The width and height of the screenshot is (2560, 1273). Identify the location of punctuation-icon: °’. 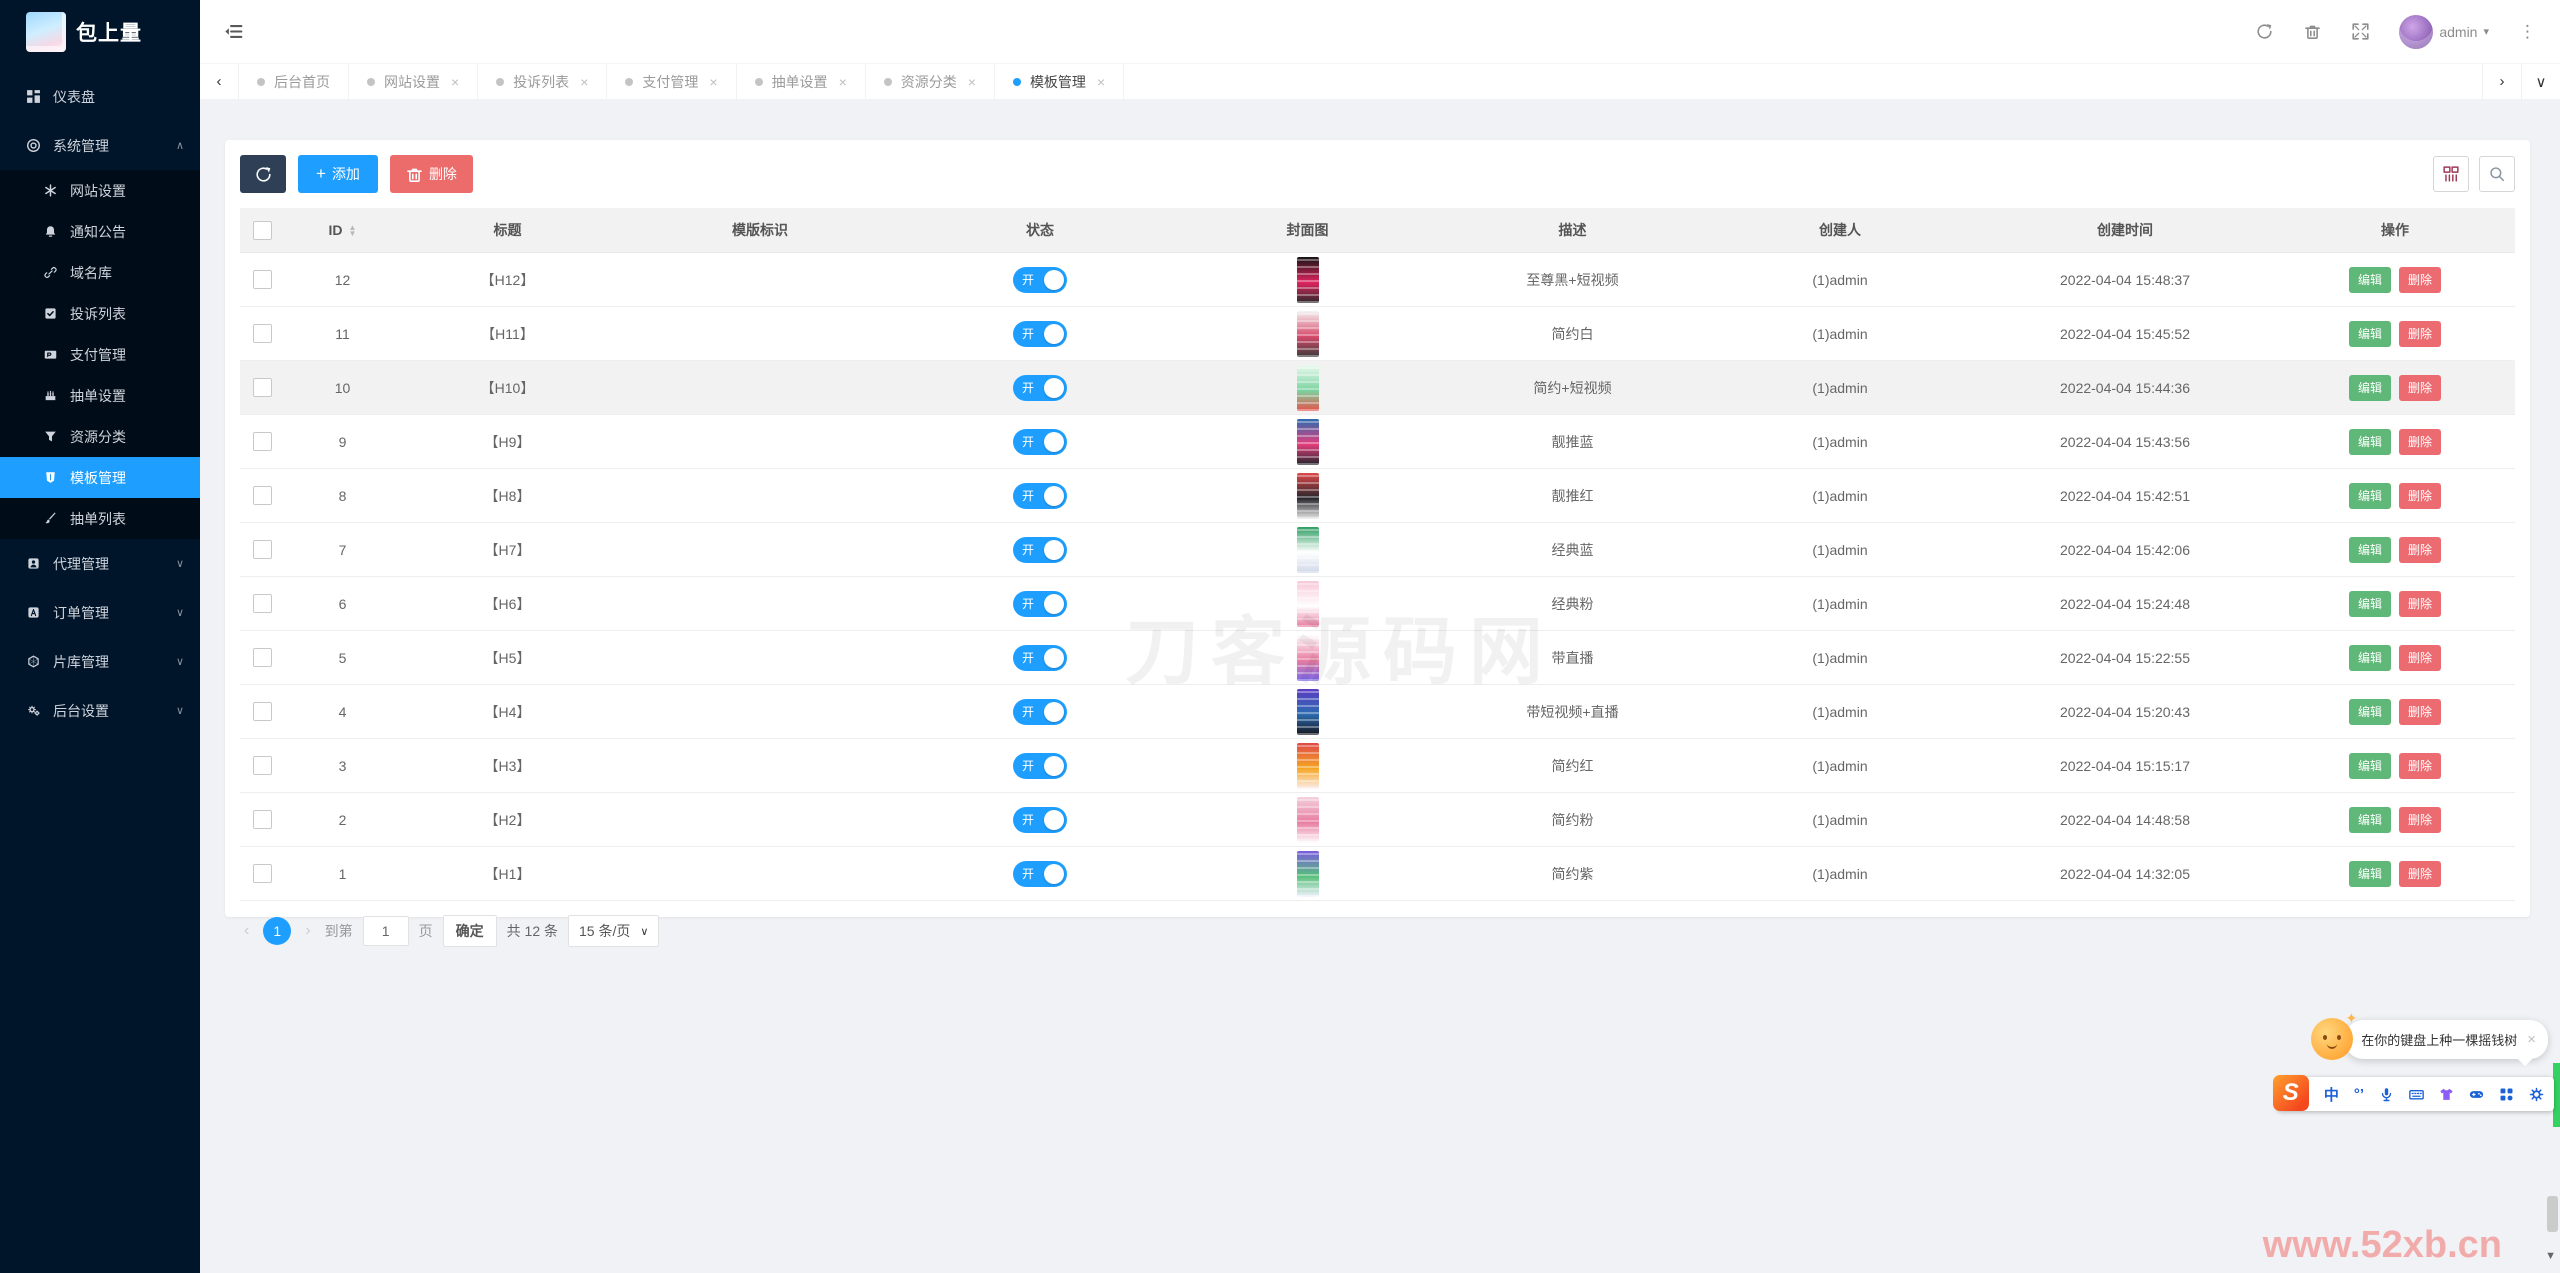
(2359, 1094).